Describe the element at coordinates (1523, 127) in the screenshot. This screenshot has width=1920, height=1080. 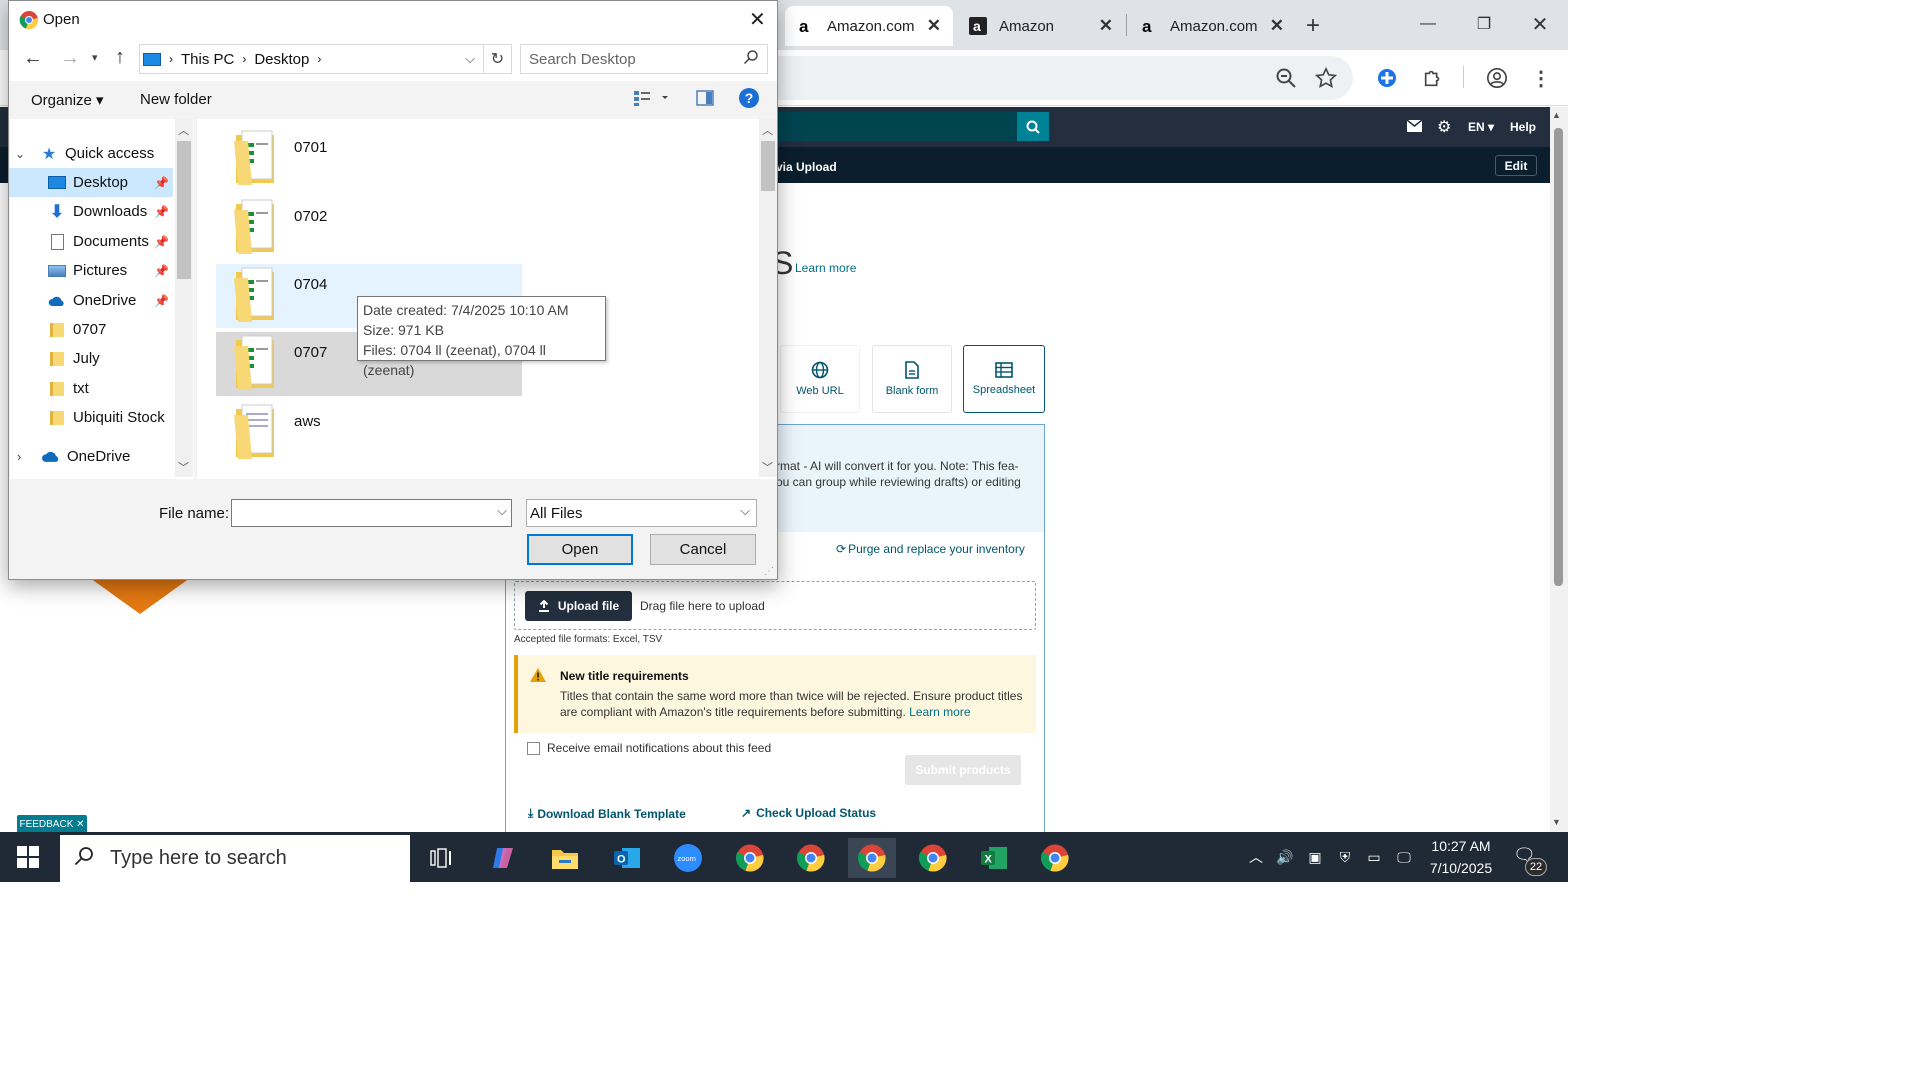
I see `help-link: Help` at that location.